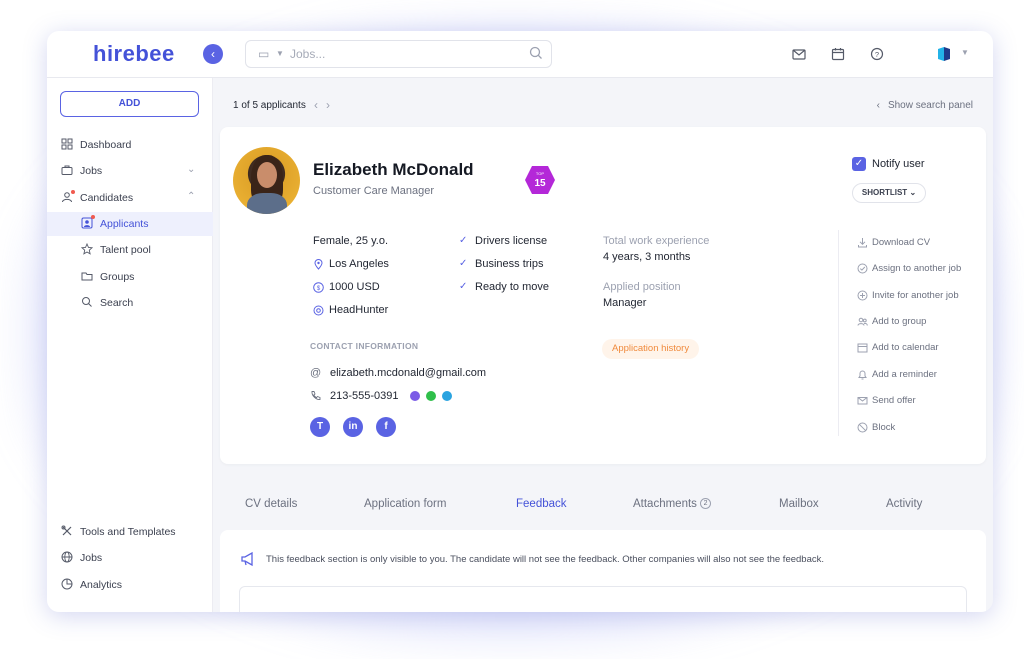 This screenshot has height=659, width=1024. What do you see at coordinates (431, 396) in the screenshot?
I see `whatsapp-icon` at bounding box center [431, 396].